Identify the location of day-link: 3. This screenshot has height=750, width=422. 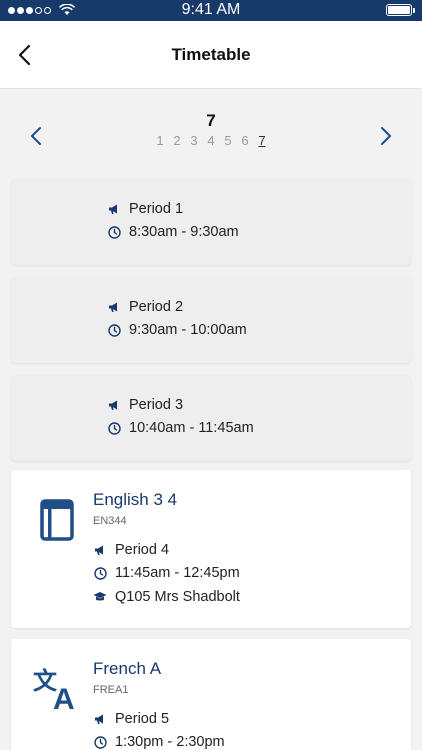
(194, 140).